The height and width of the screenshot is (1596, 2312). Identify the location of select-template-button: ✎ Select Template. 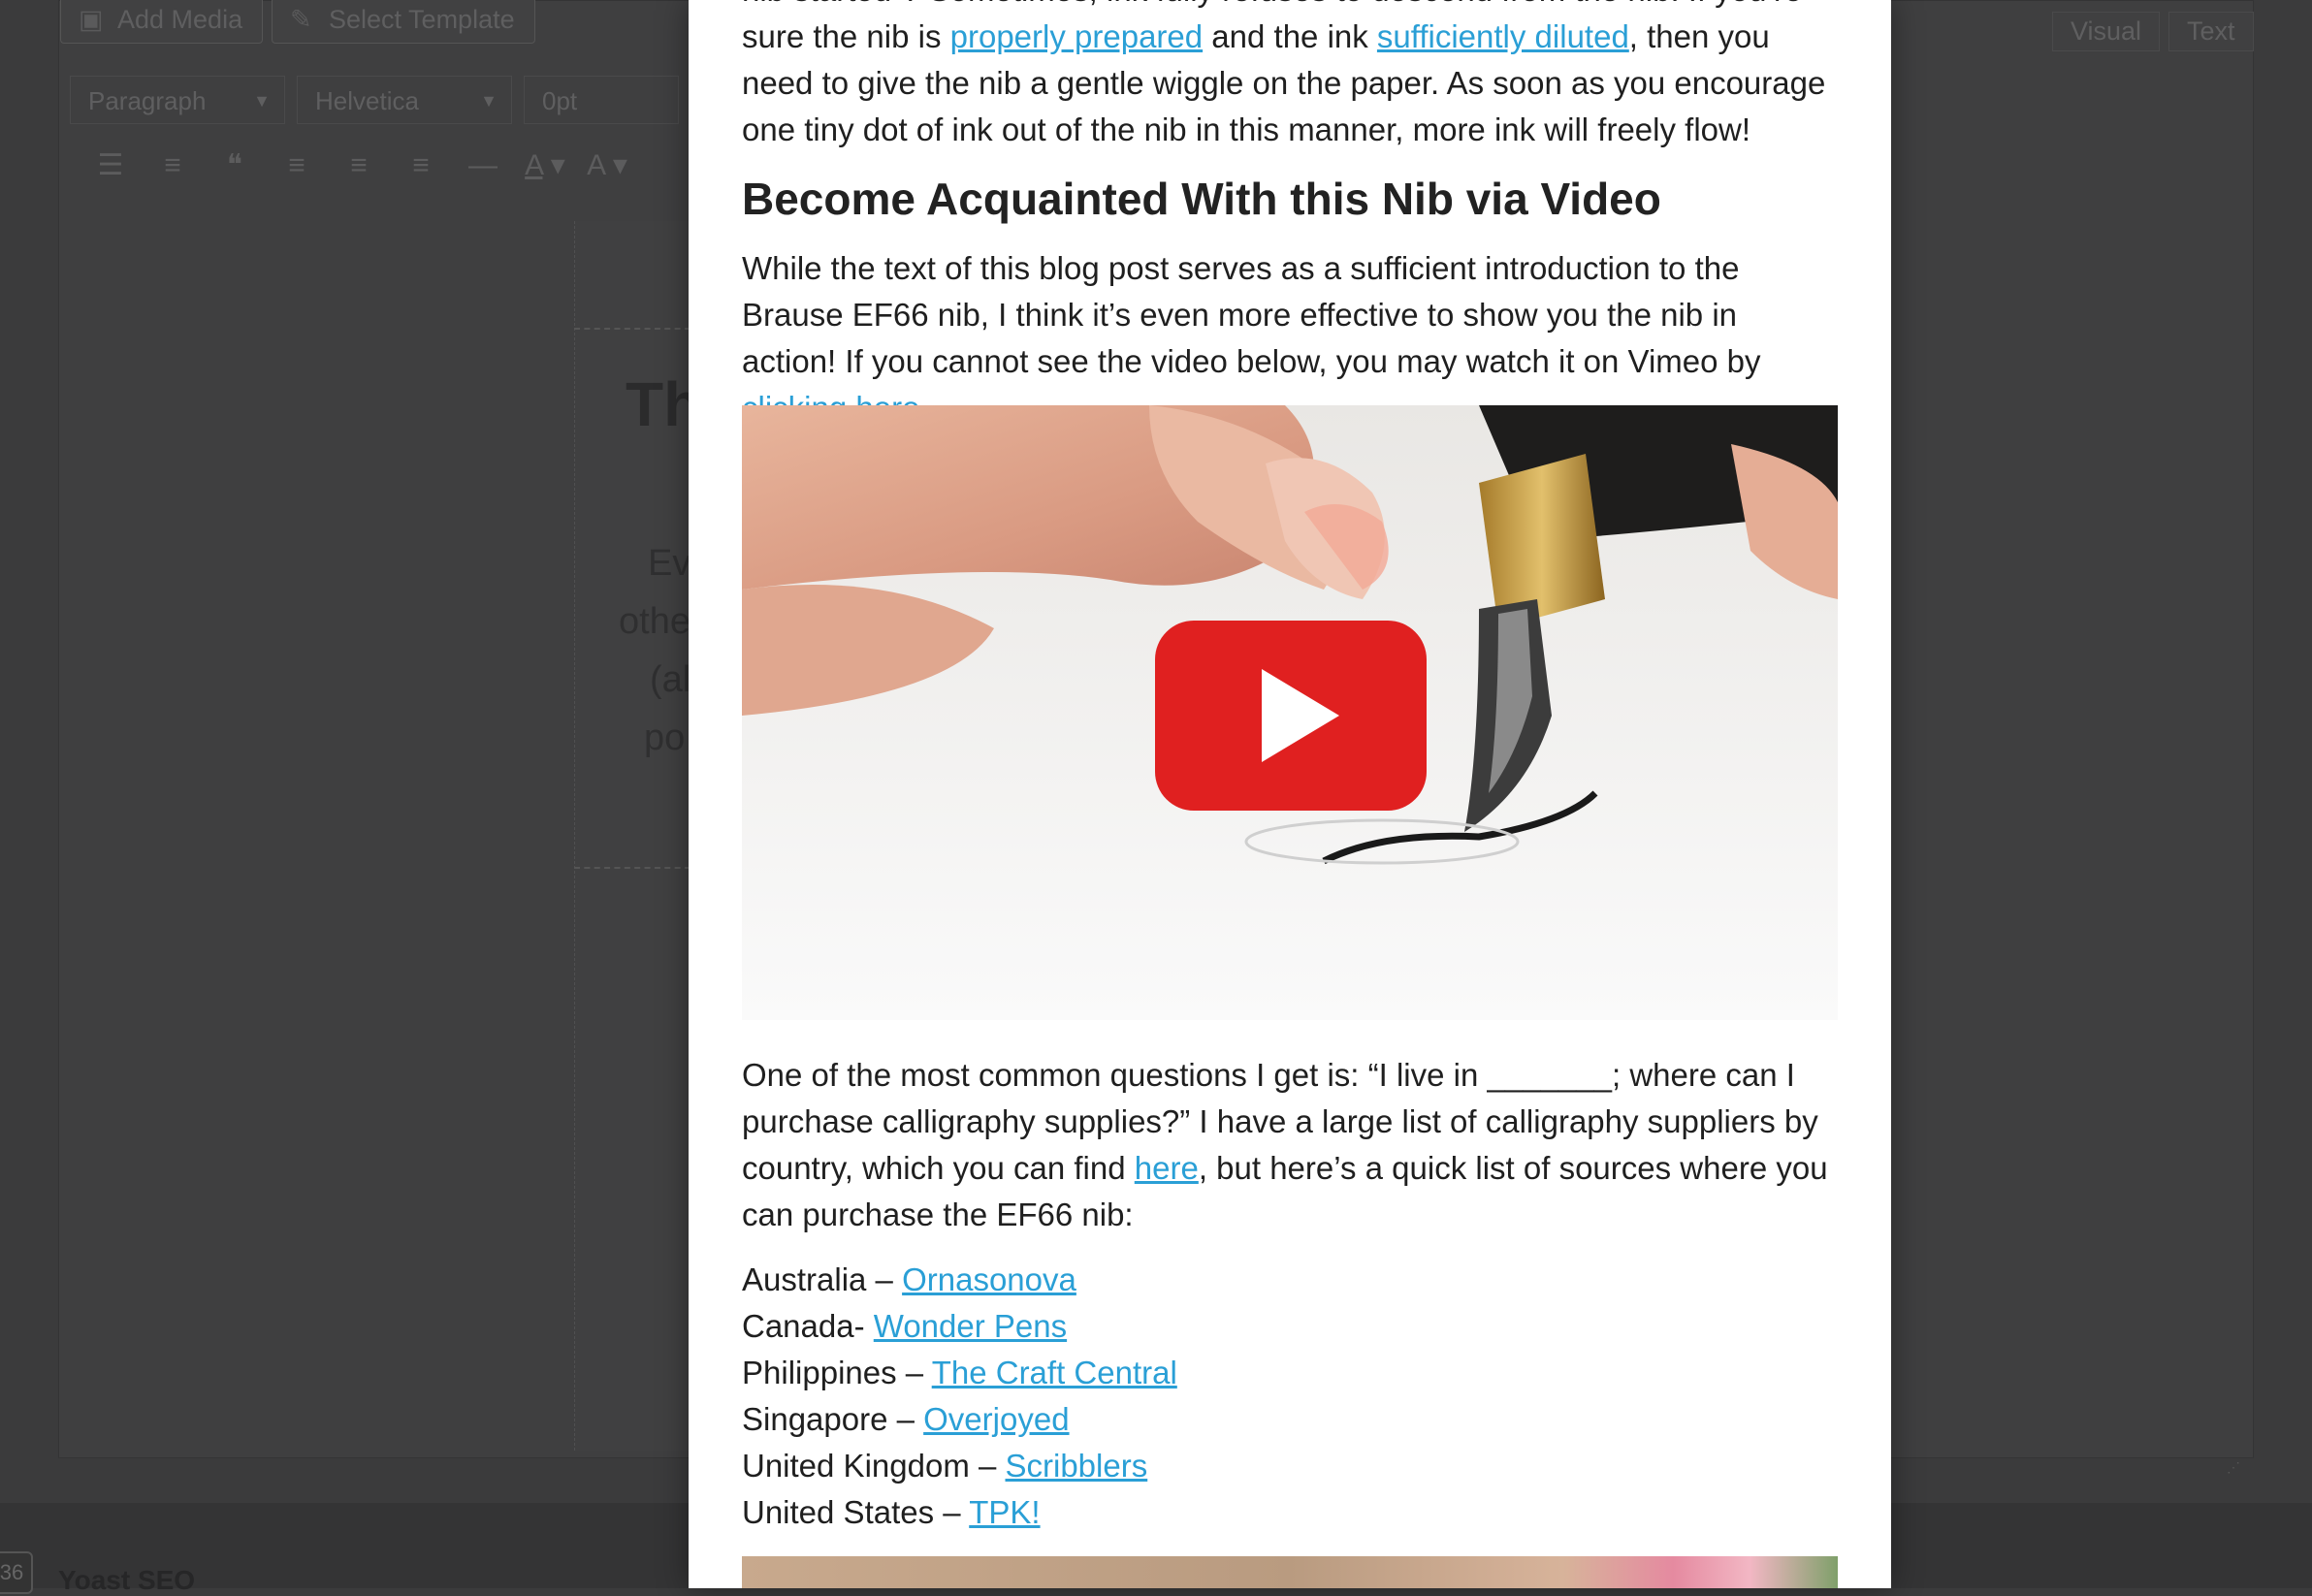
(403, 22).